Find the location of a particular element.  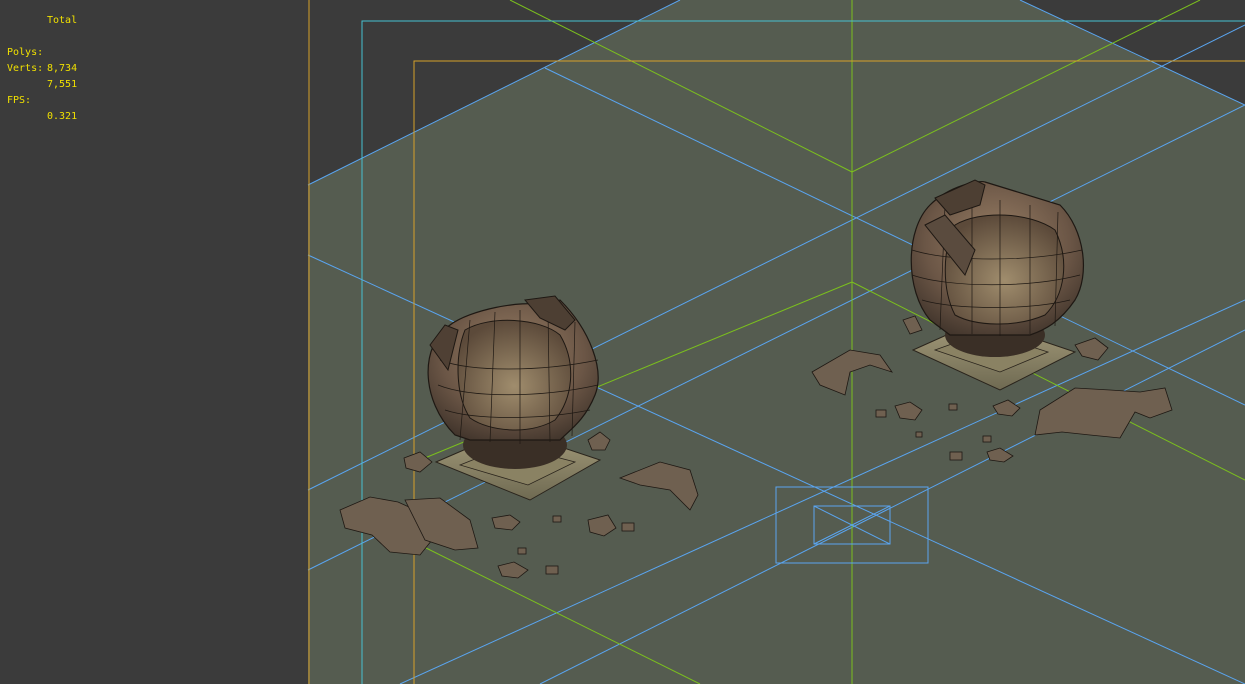

stats-total-label: Total is located at coordinates (62, 20).